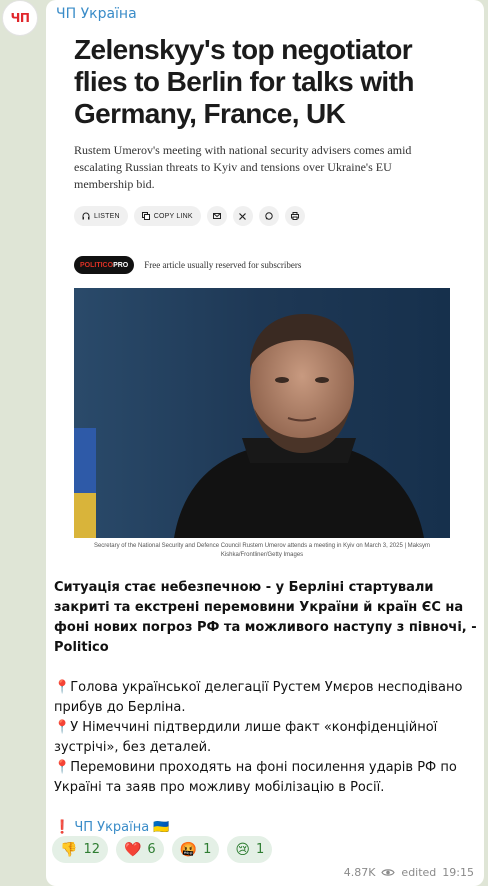  I want to click on email-icon, so click(216, 216).